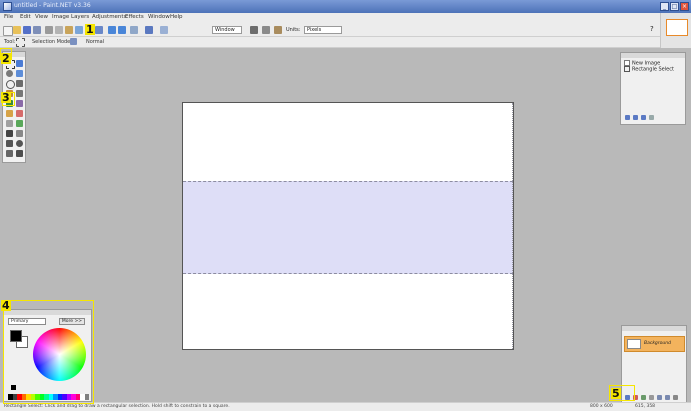  I want to click on layer-row: Background, so click(654, 344).